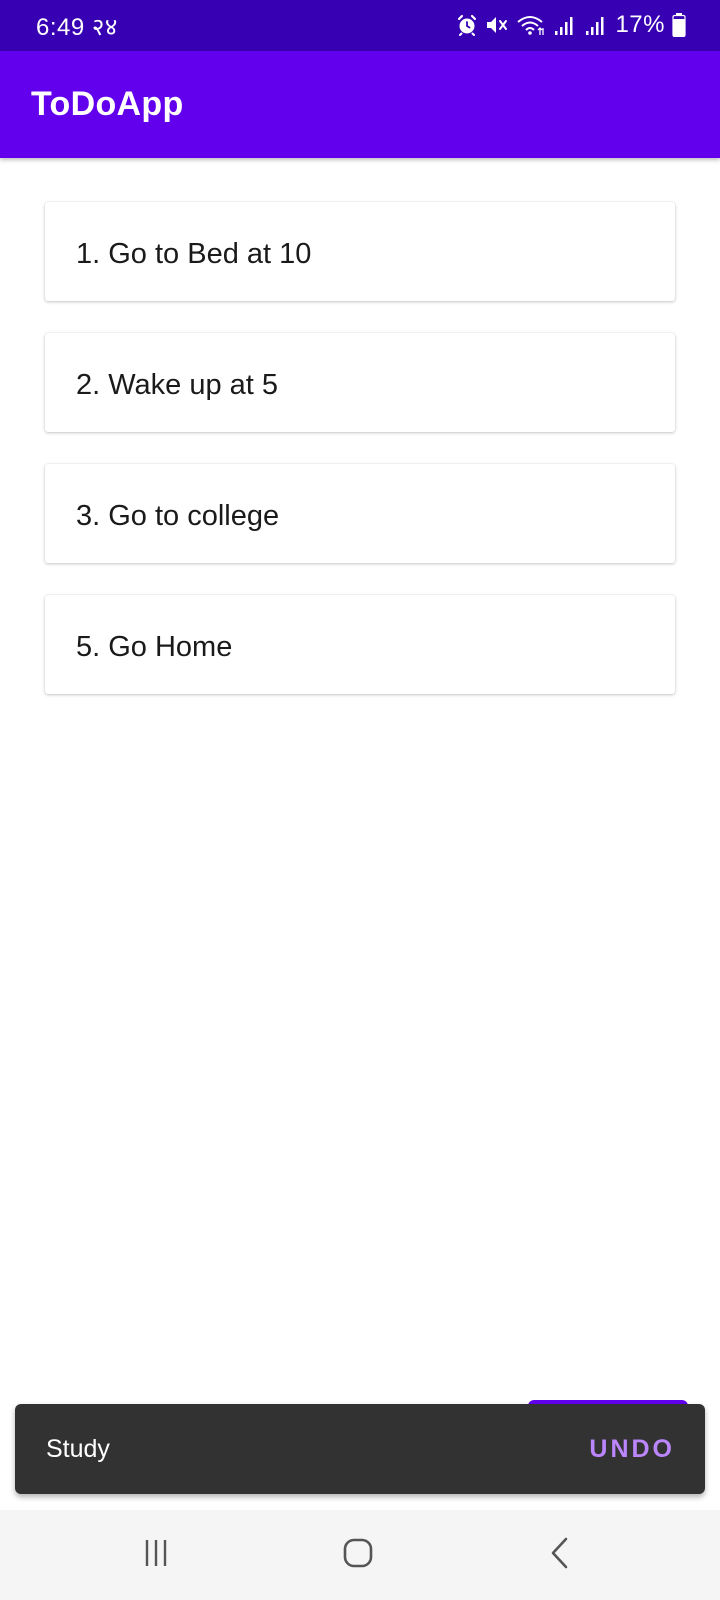 This screenshot has width=720, height=1600. I want to click on todo-item: 5. Go Home, so click(360, 644).